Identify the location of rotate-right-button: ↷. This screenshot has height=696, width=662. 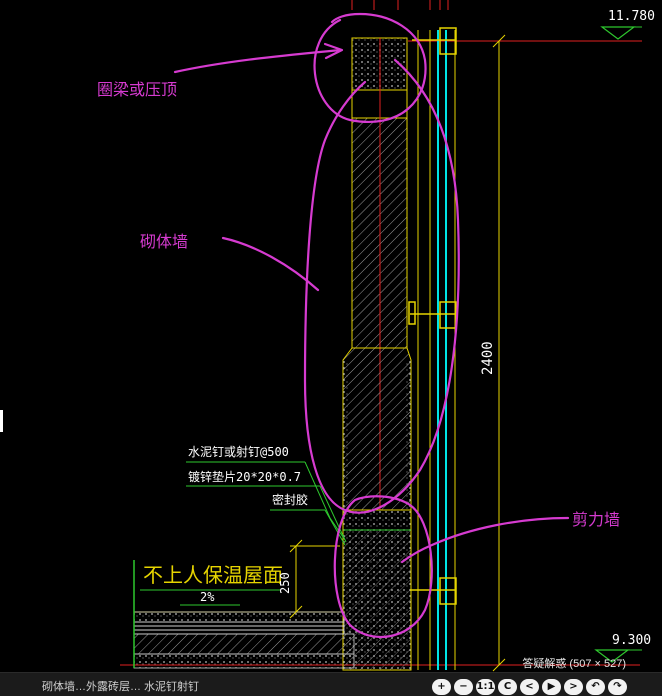
(617, 687).